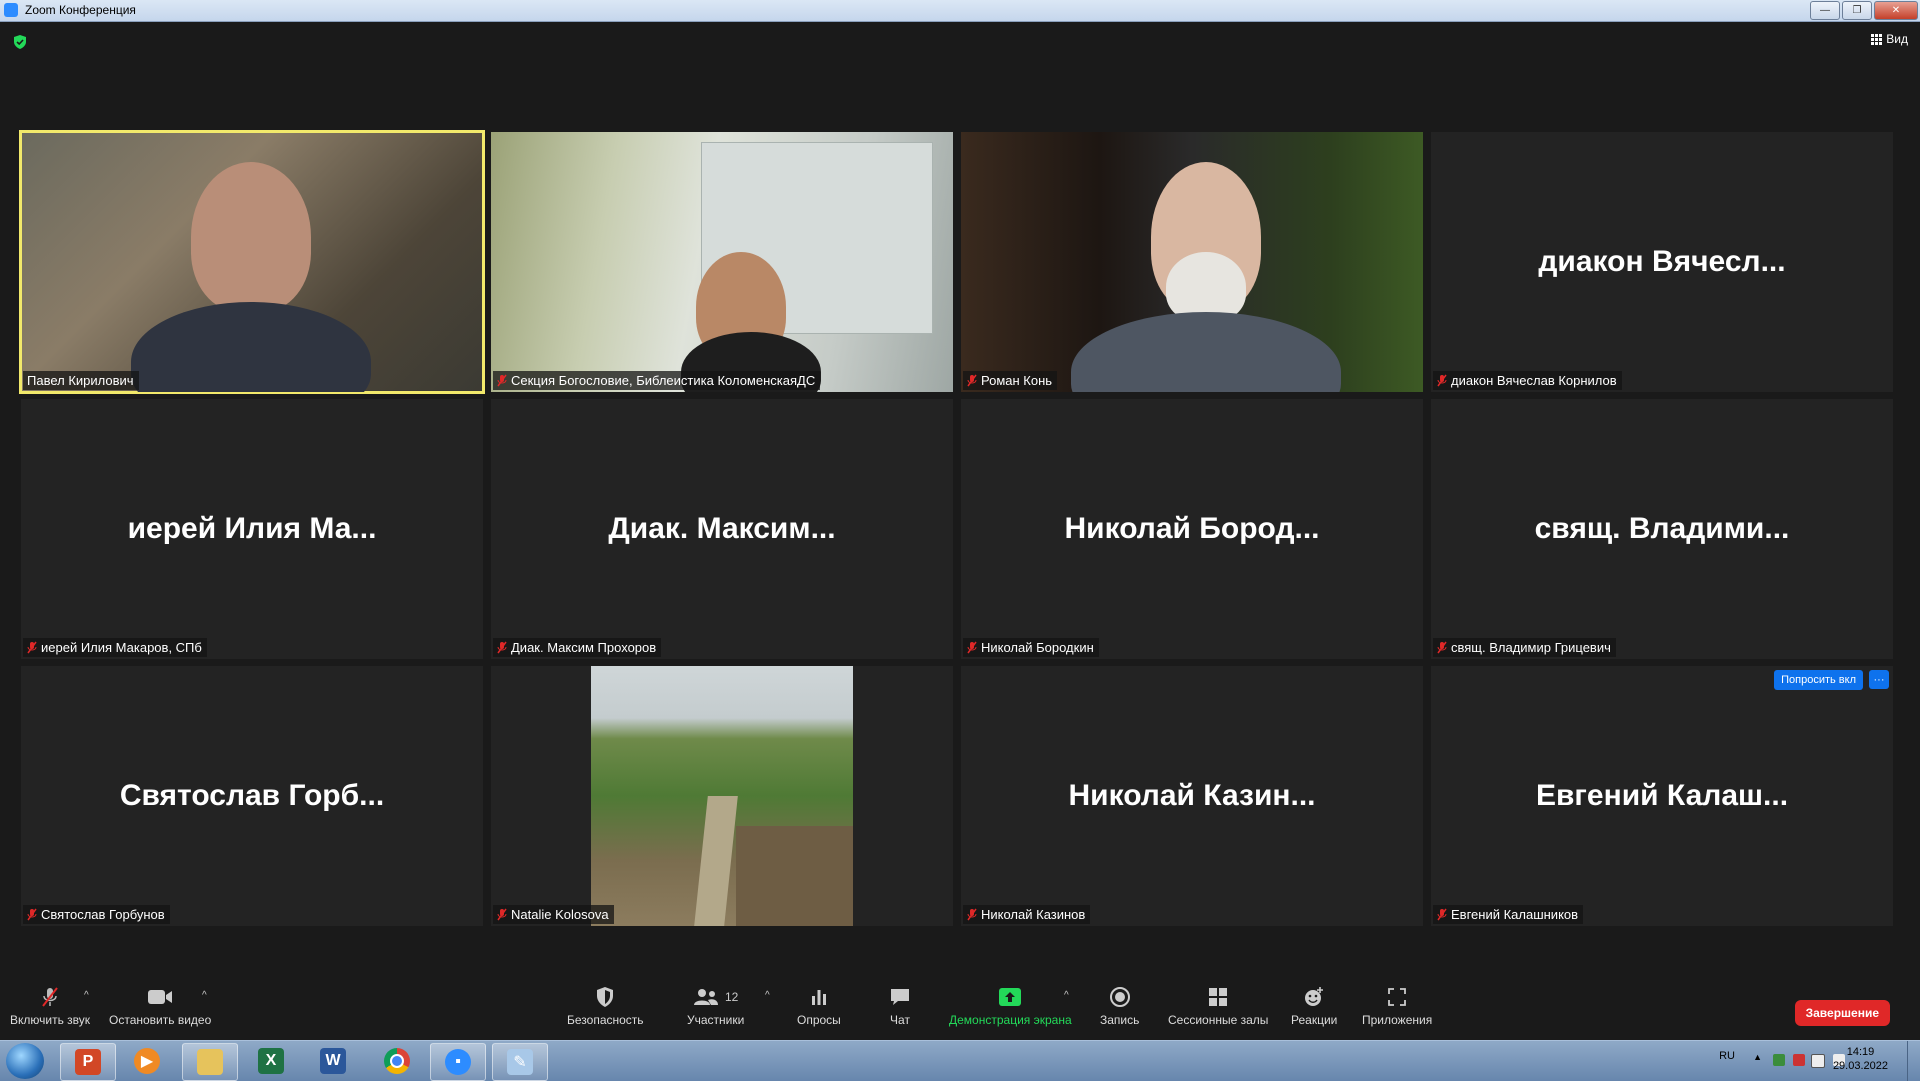  I want to click on restore-button: ❐, so click(1857, 10).